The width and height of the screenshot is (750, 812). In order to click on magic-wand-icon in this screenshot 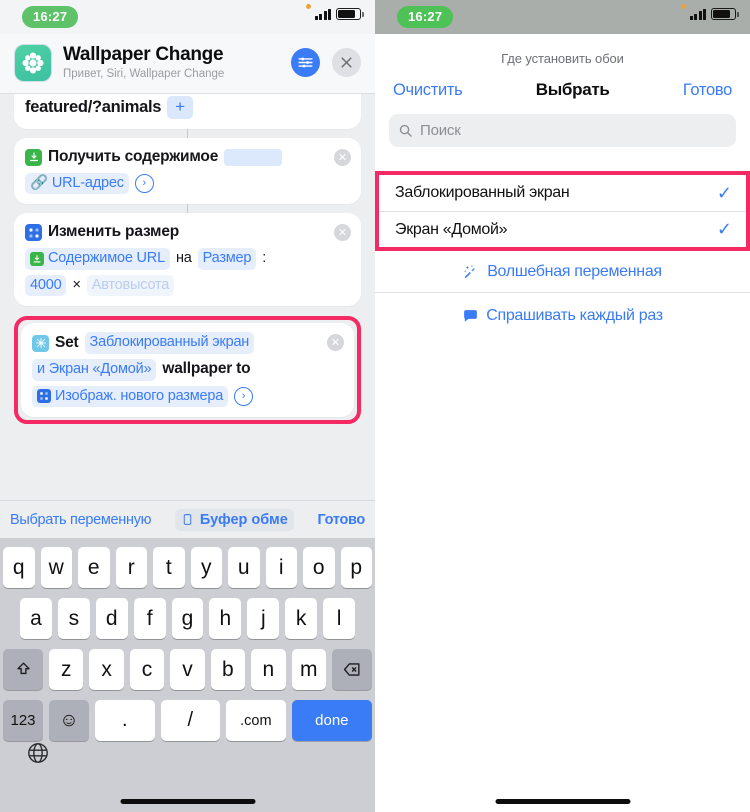, I will do `click(471, 272)`.